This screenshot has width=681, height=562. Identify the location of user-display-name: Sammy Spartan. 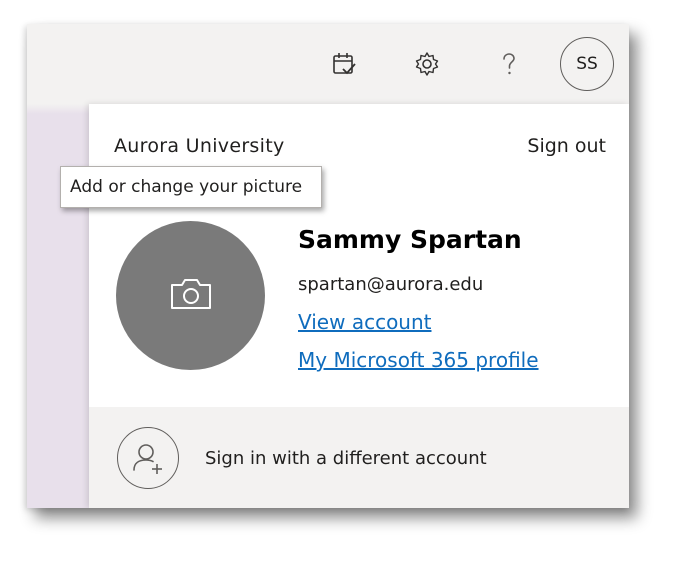
(410, 239).